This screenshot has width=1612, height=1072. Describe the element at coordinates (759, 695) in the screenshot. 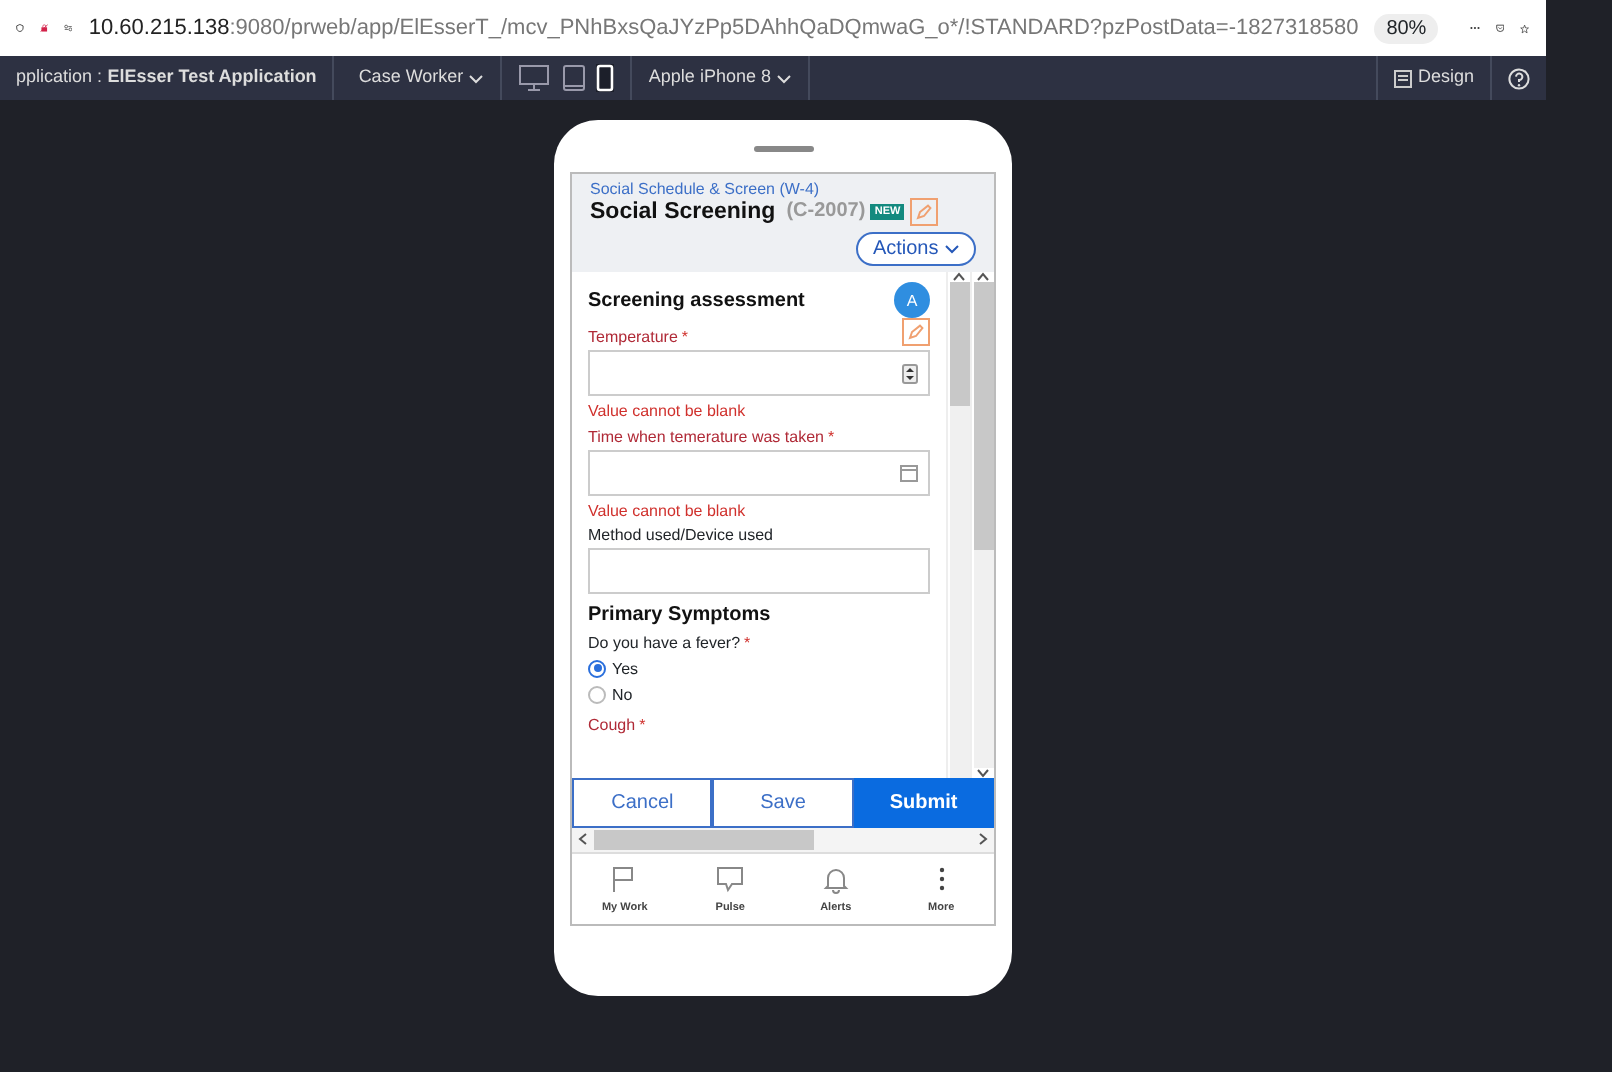

I see `radio-option: No` at that location.